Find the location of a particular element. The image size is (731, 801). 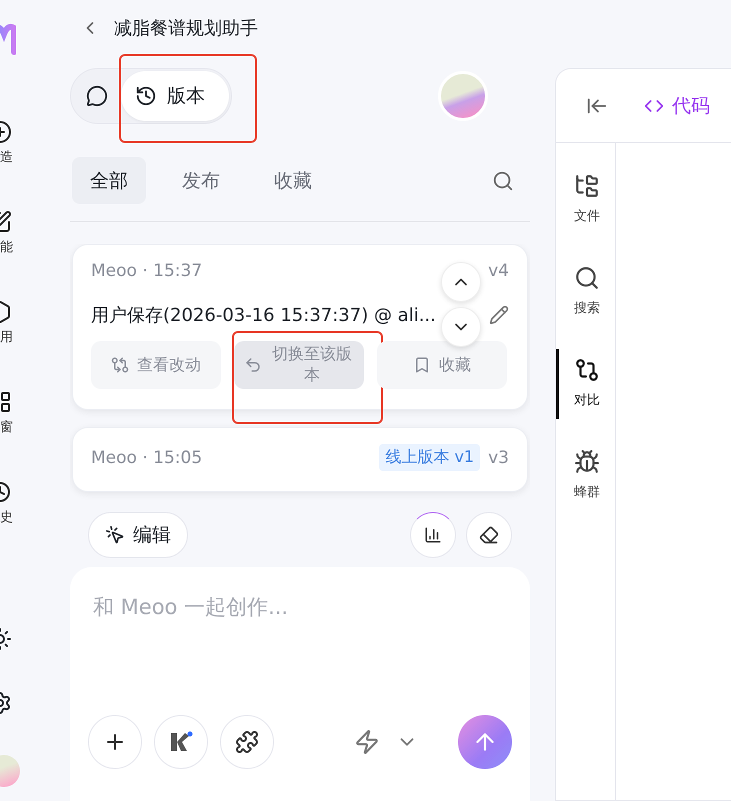

send-button is located at coordinates (485, 742).